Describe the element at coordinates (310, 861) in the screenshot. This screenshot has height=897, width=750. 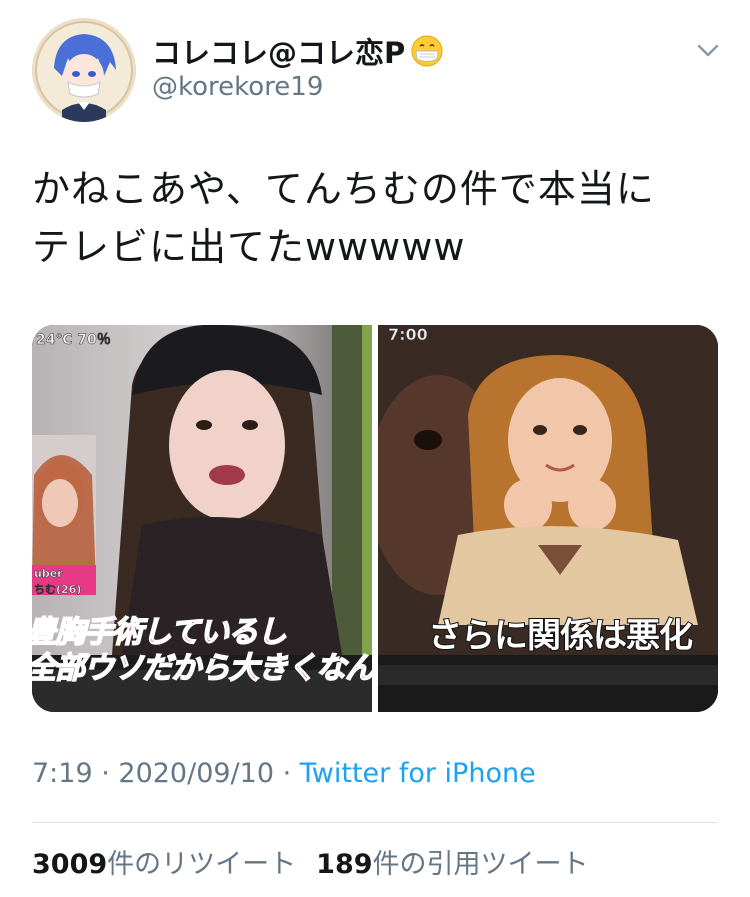
I see `tweet-stats: 3009件のリツイート 189件の引用ツイート` at that location.